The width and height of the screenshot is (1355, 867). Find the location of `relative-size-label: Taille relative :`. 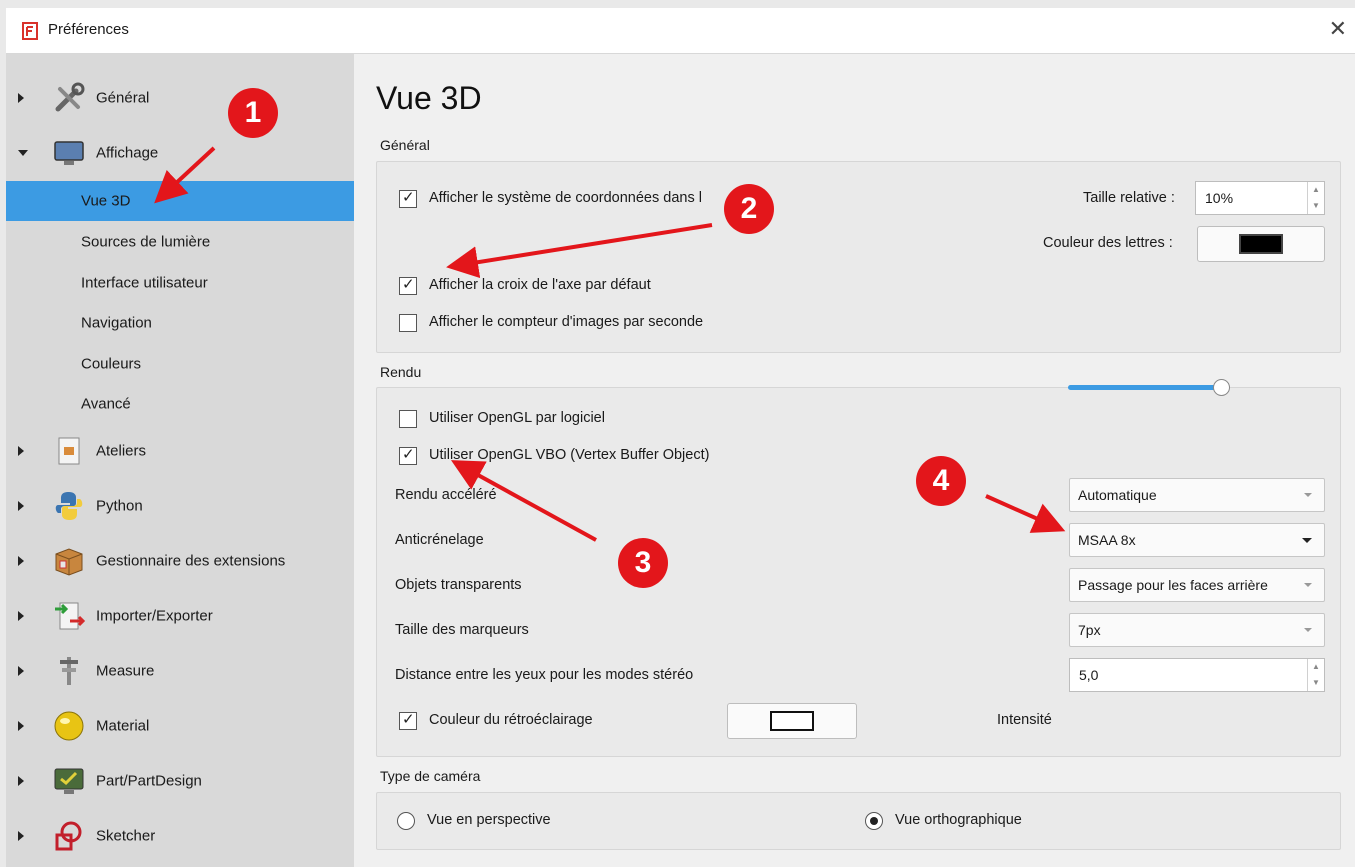

relative-size-label: Taille relative : is located at coordinates (1129, 198).